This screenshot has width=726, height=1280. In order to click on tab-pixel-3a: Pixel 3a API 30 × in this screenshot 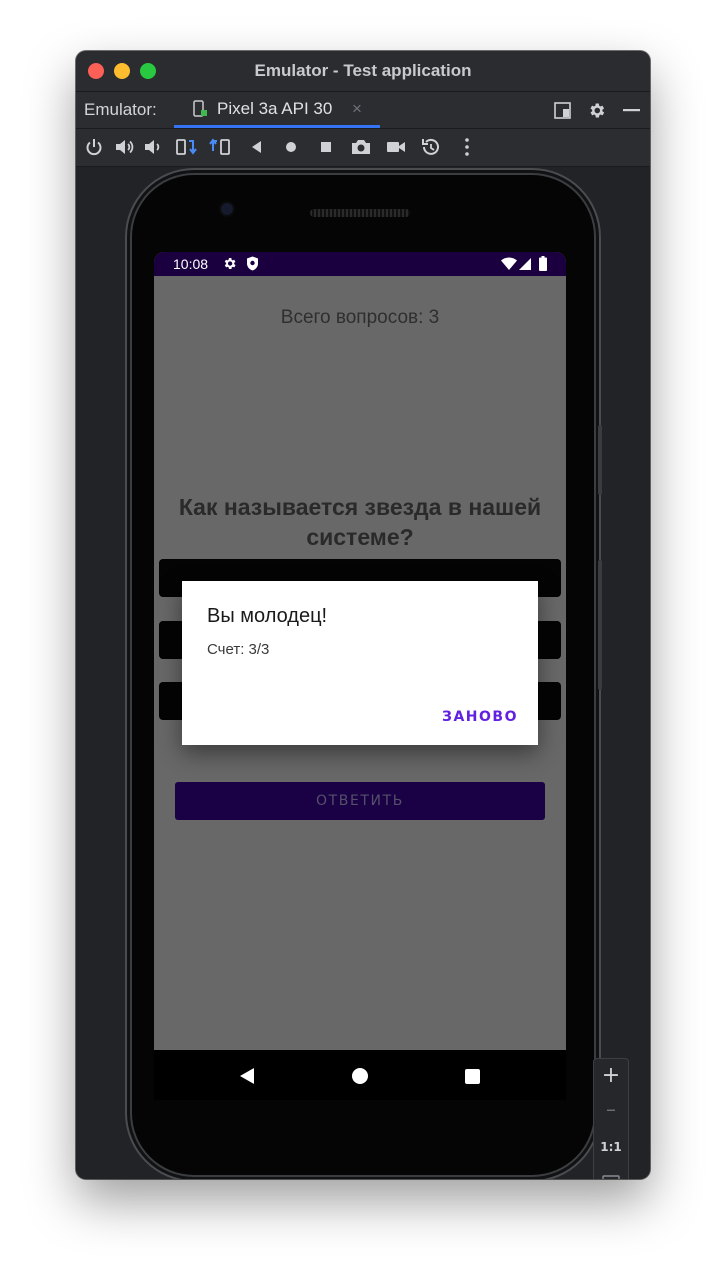, I will do `click(277, 110)`.